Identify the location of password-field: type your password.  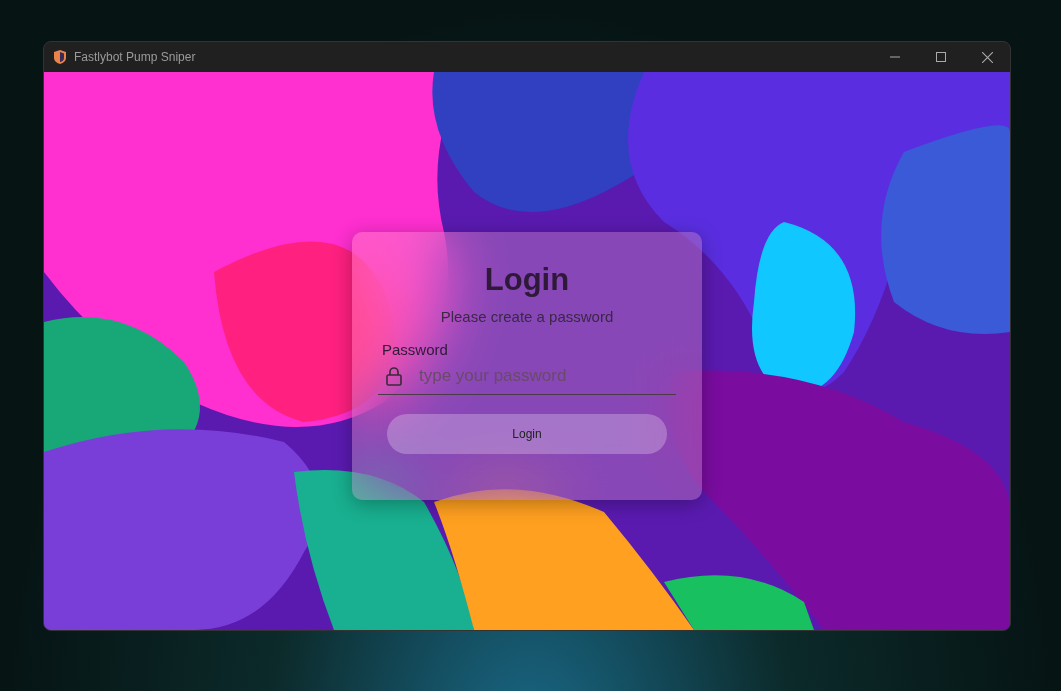
(546, 376).